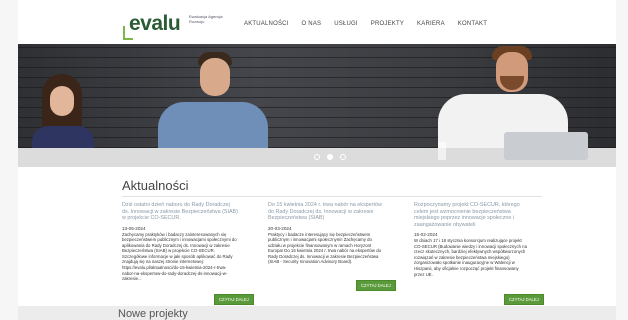 The image size is (628, 320). I want to click on news-title-divider, so click(332, 196).